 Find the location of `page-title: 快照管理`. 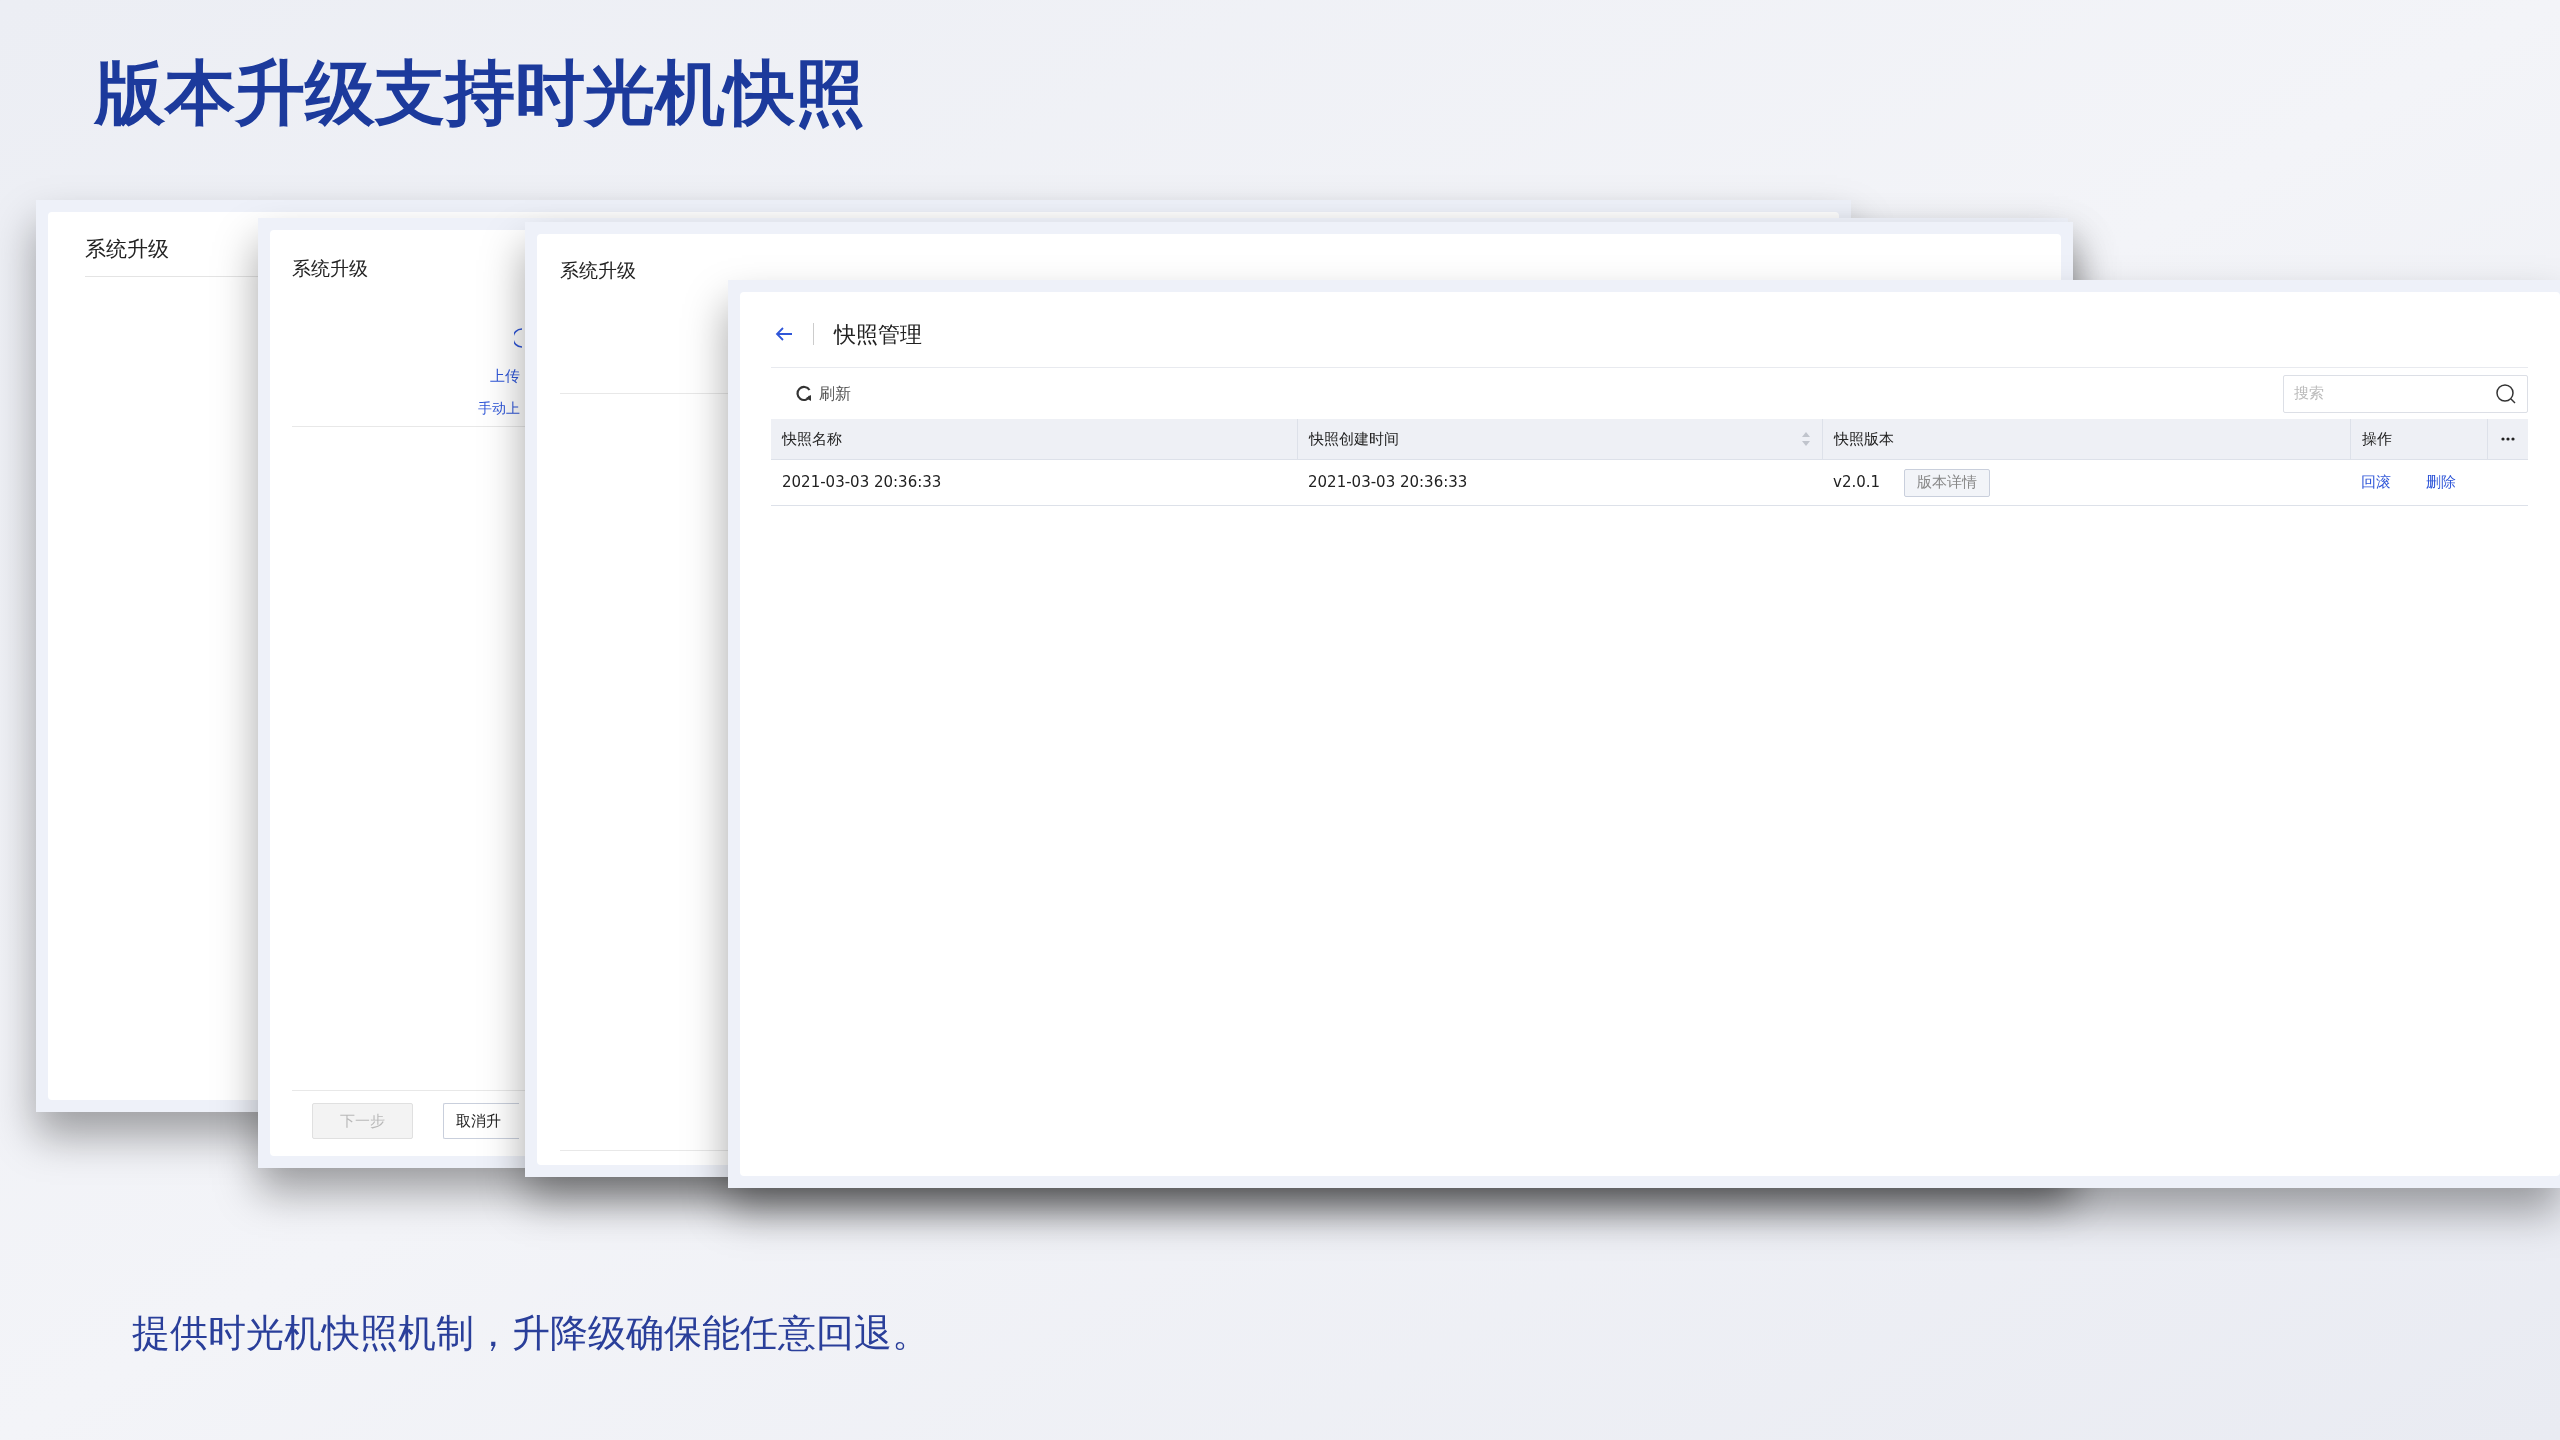

page-title: 快照管理 is located at coordinates (878, 334).